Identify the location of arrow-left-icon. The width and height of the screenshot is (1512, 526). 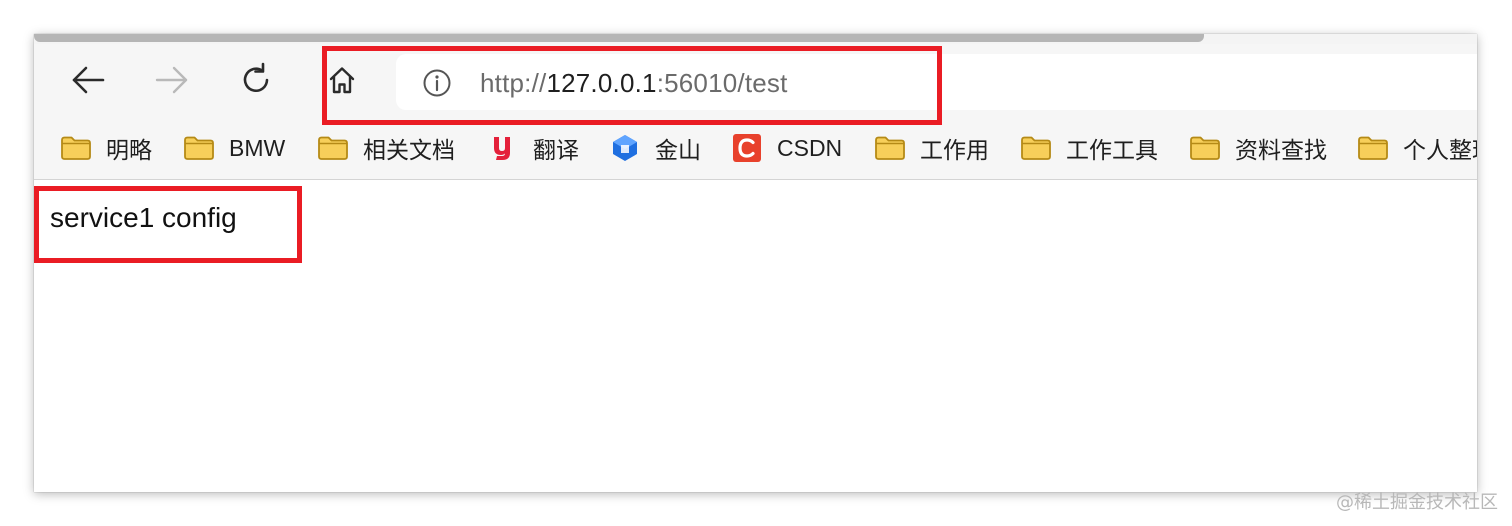
(88, 80).